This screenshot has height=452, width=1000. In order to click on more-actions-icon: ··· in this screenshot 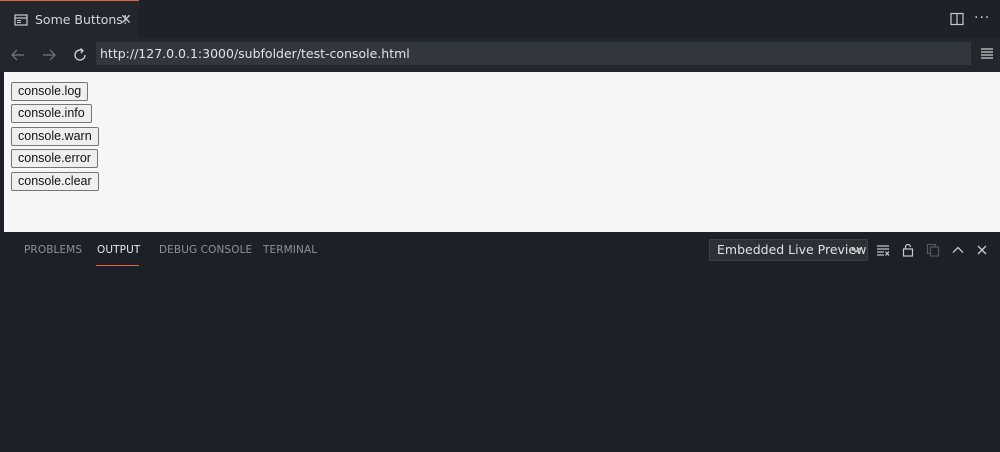, I will do `click(982, 18)`.